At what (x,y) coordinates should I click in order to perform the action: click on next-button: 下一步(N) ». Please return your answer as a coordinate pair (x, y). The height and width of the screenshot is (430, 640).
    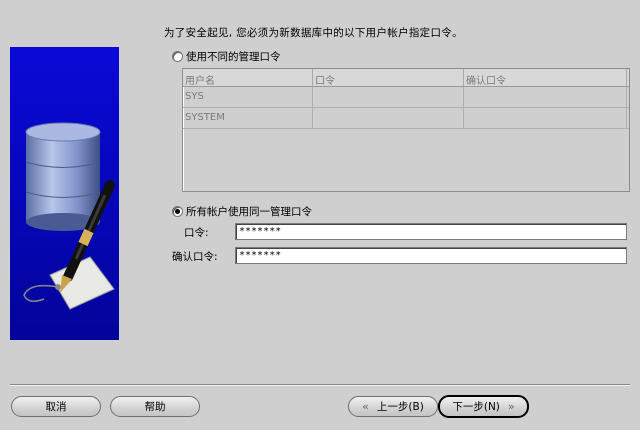
    Looking at the image, I should click on (483, 406).